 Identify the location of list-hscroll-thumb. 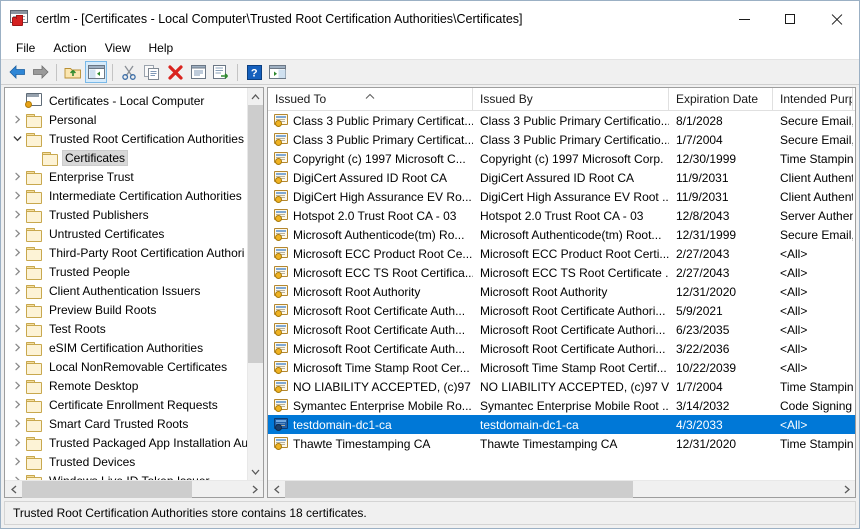
(459, 489).